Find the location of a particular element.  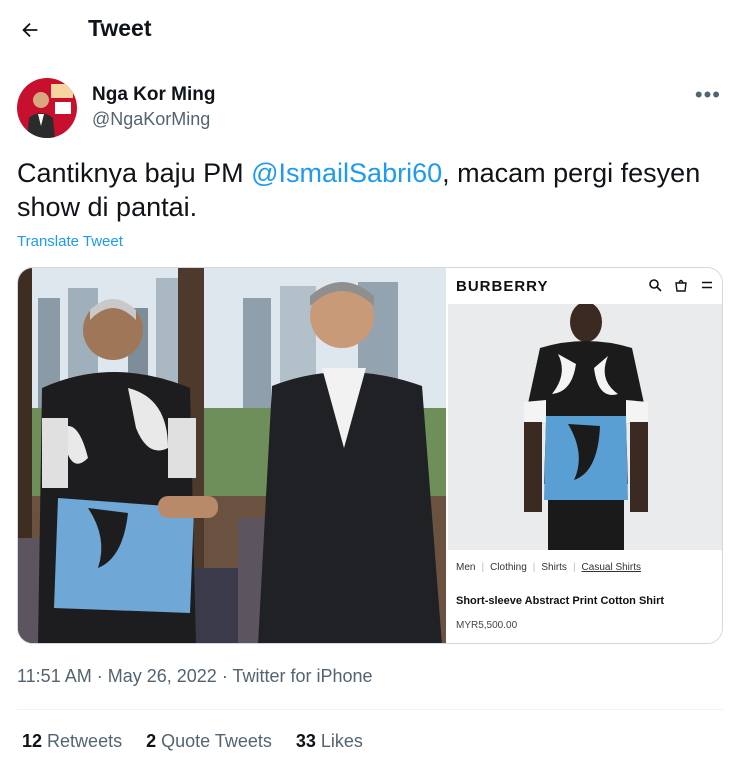

quote-tweets-stat: 2 Quote Tweets is located at coordinates (209, 741).